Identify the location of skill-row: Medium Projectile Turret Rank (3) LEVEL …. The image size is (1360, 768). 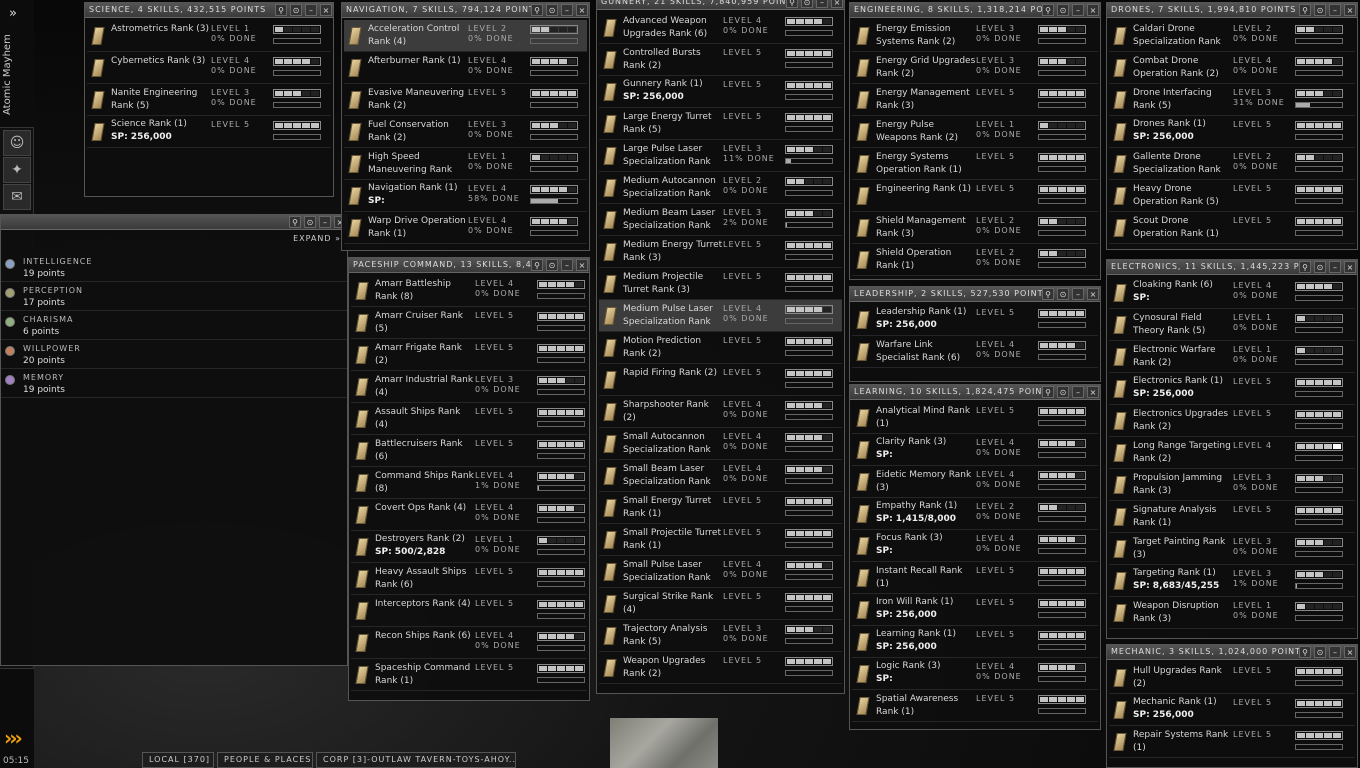
(720, 284).